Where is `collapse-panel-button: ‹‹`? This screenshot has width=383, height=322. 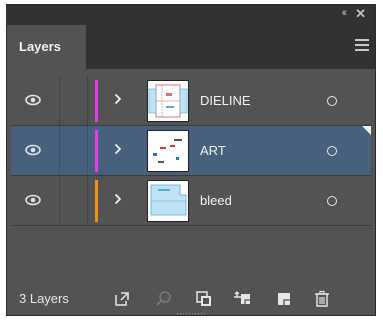
collapse-panel-button: ‹‹ is located at coordinates (345, 13).